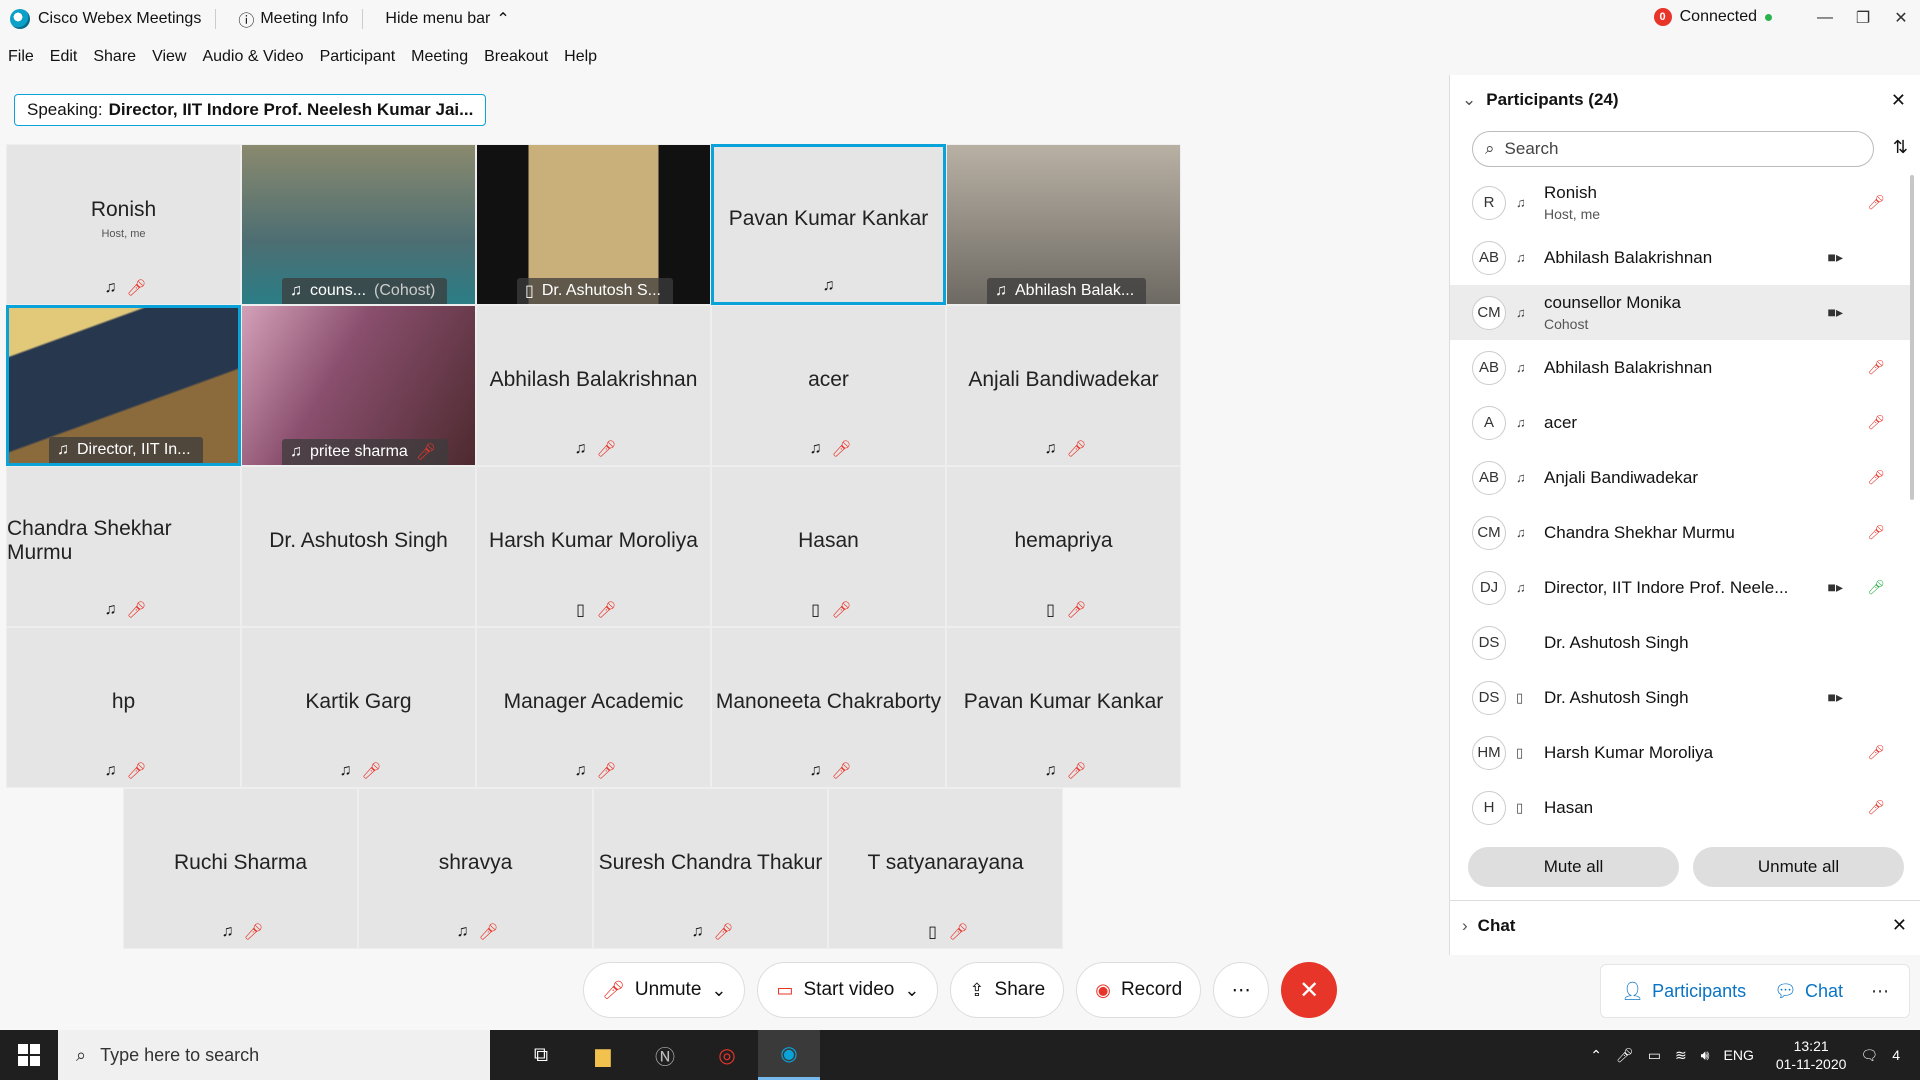 This screenshot has height=1080, width=1920. Describe the element at coordinates (1876, 587) in the screenshot. I see `mic-active-icon: 🎤︎` at that location.